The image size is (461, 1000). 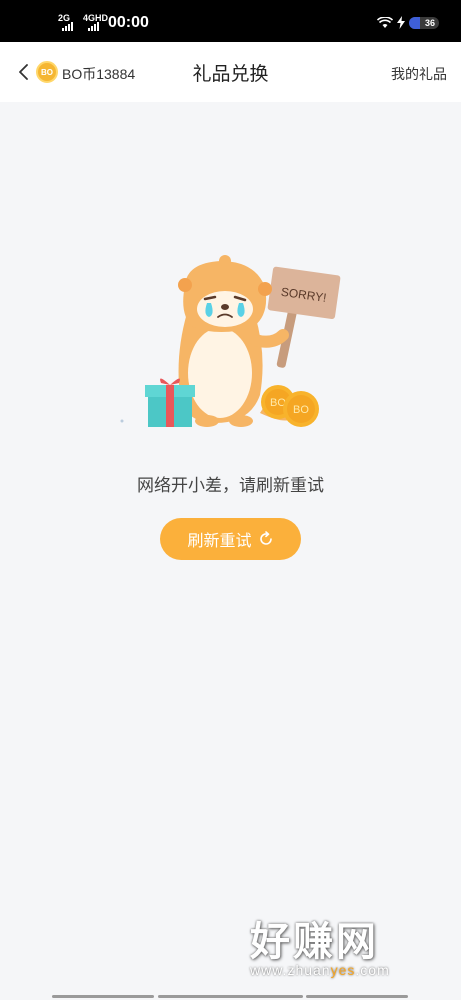 What do you see at coordinates (290, 406) in the screenshot?
I see `coin-stack: BO BO` at bounding box center [290, 406].